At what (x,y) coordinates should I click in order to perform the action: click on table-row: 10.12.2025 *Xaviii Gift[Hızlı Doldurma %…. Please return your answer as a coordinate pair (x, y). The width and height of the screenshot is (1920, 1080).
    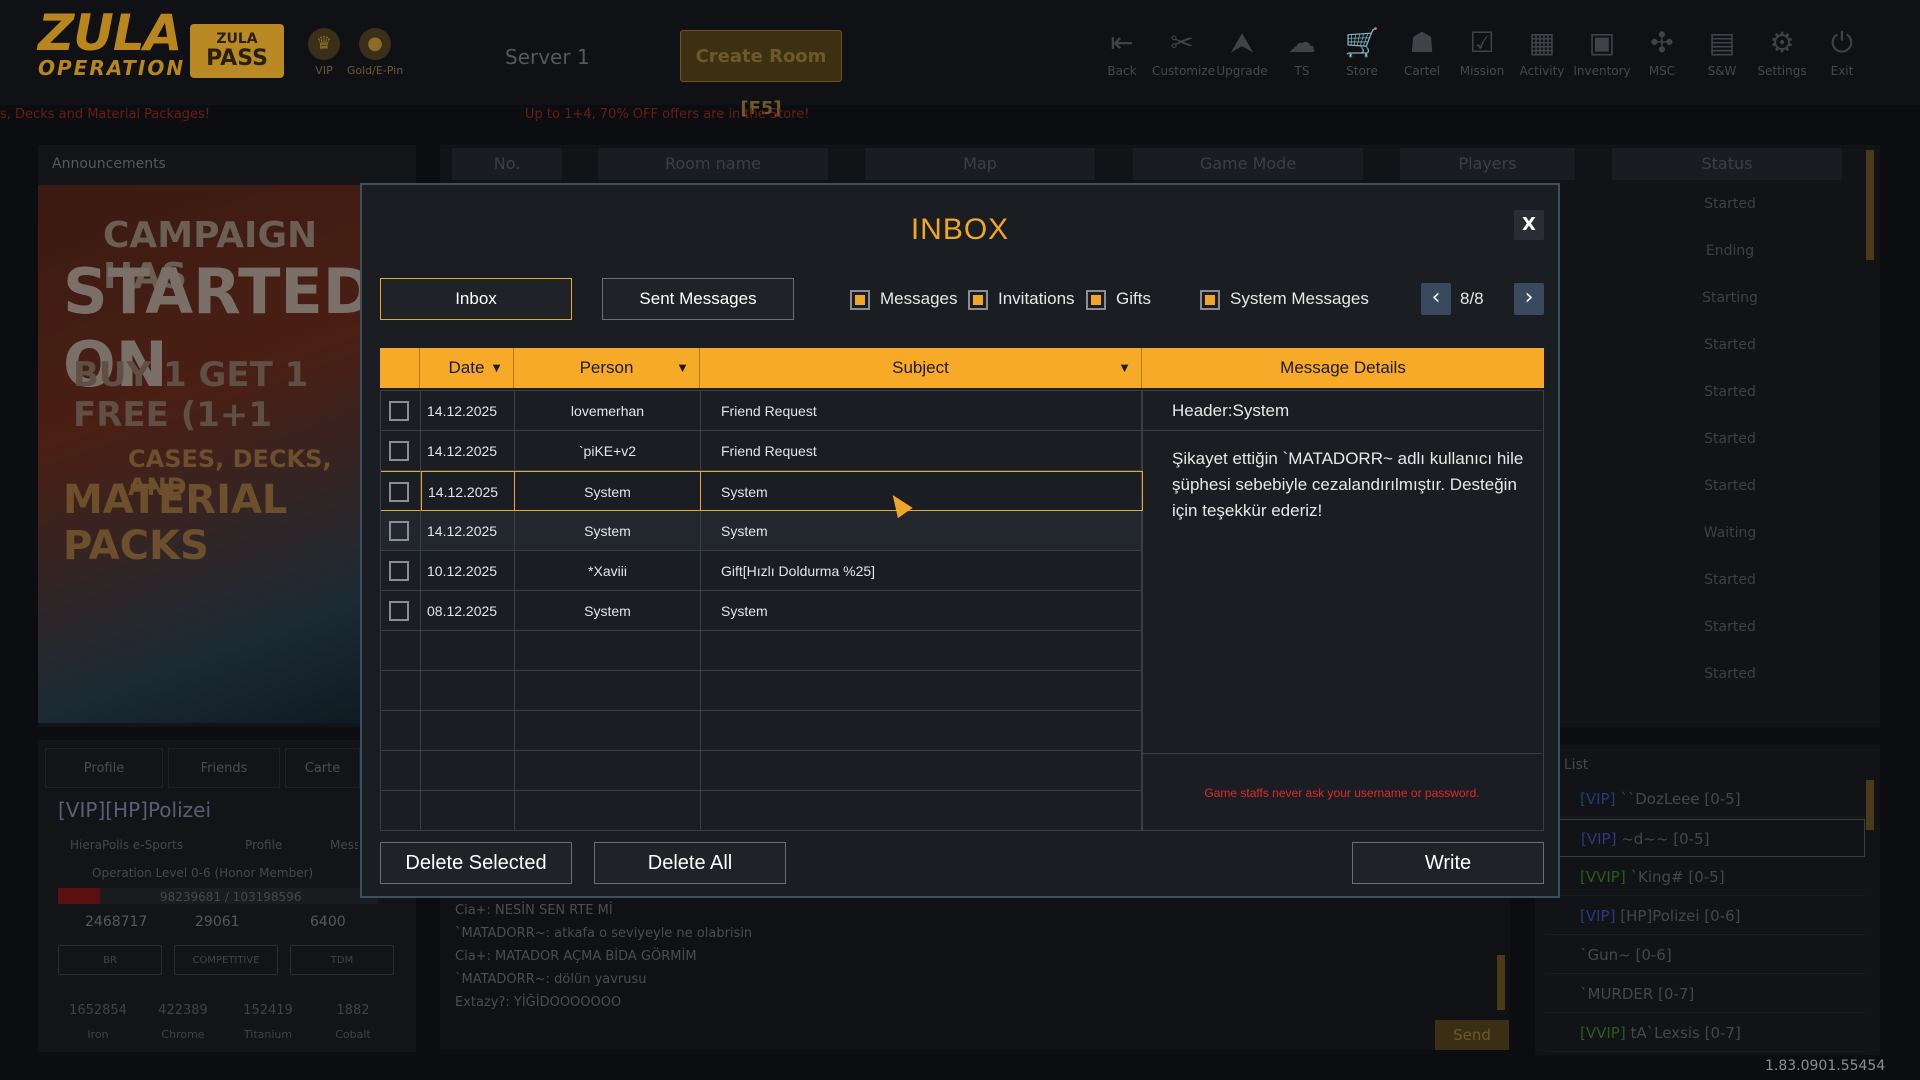
    Looking at the image, I should click on (762, 571).